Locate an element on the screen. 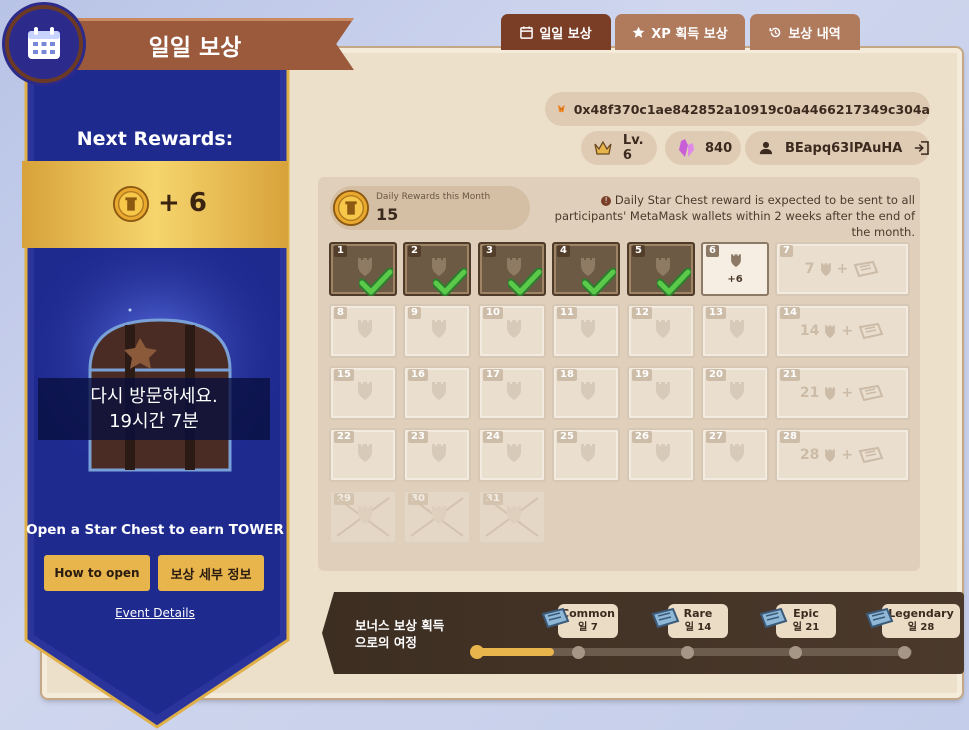 Image resolution: width=969 pixels, height=730 pixels. day-cell-locked: 19 is located at coordinates (661, 393).